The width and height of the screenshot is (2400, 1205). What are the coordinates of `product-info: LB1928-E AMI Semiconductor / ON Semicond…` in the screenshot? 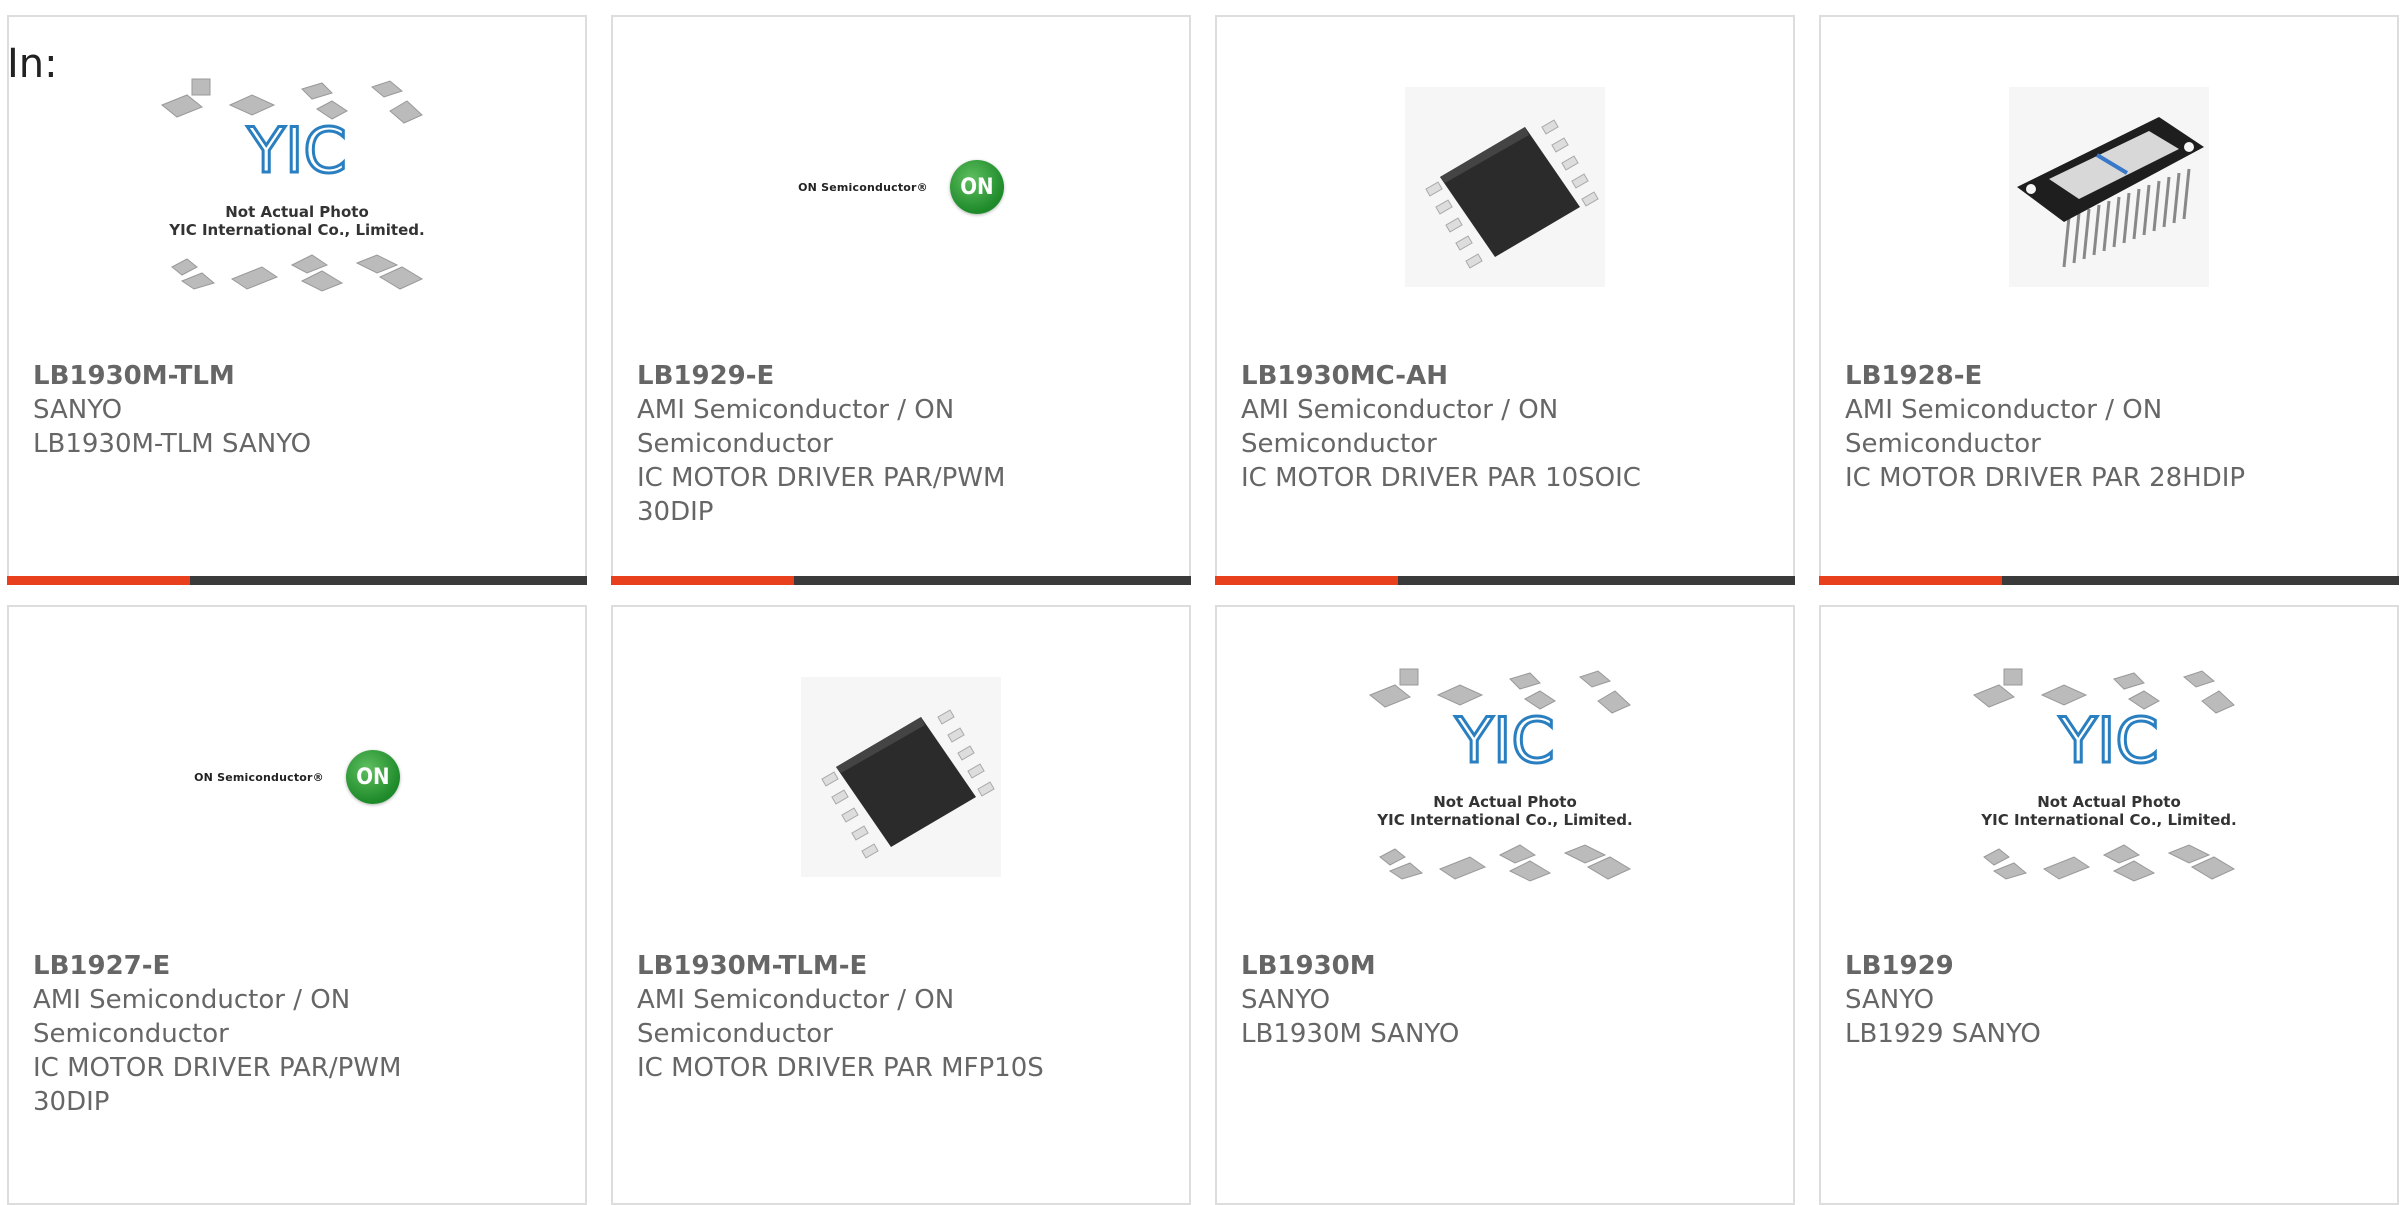 It's located at (2109, 427).